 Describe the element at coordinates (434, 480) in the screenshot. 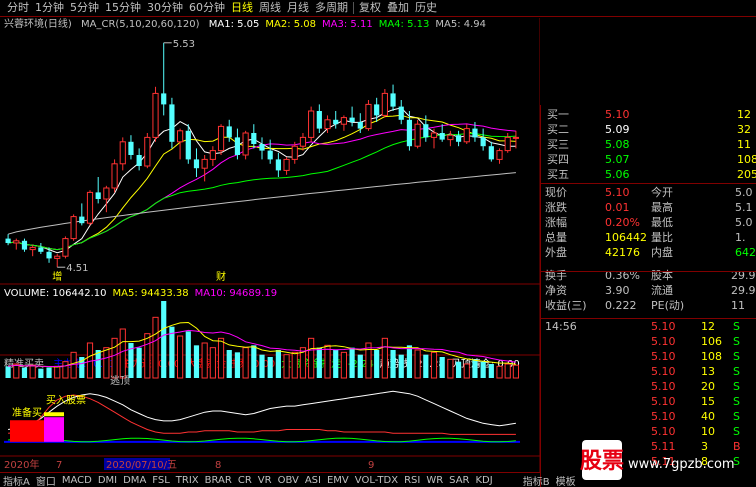

I see `indicator-tab-15: WR` at that location.